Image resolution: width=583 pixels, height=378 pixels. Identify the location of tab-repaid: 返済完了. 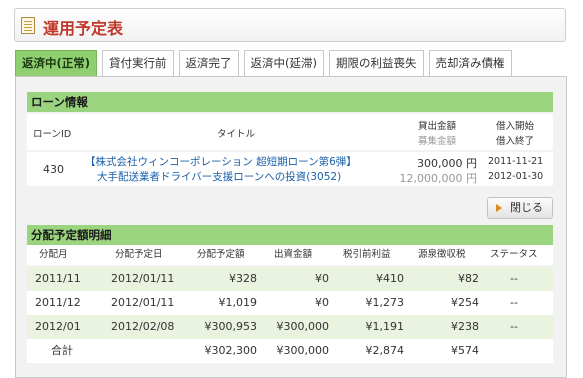
(208, 63).